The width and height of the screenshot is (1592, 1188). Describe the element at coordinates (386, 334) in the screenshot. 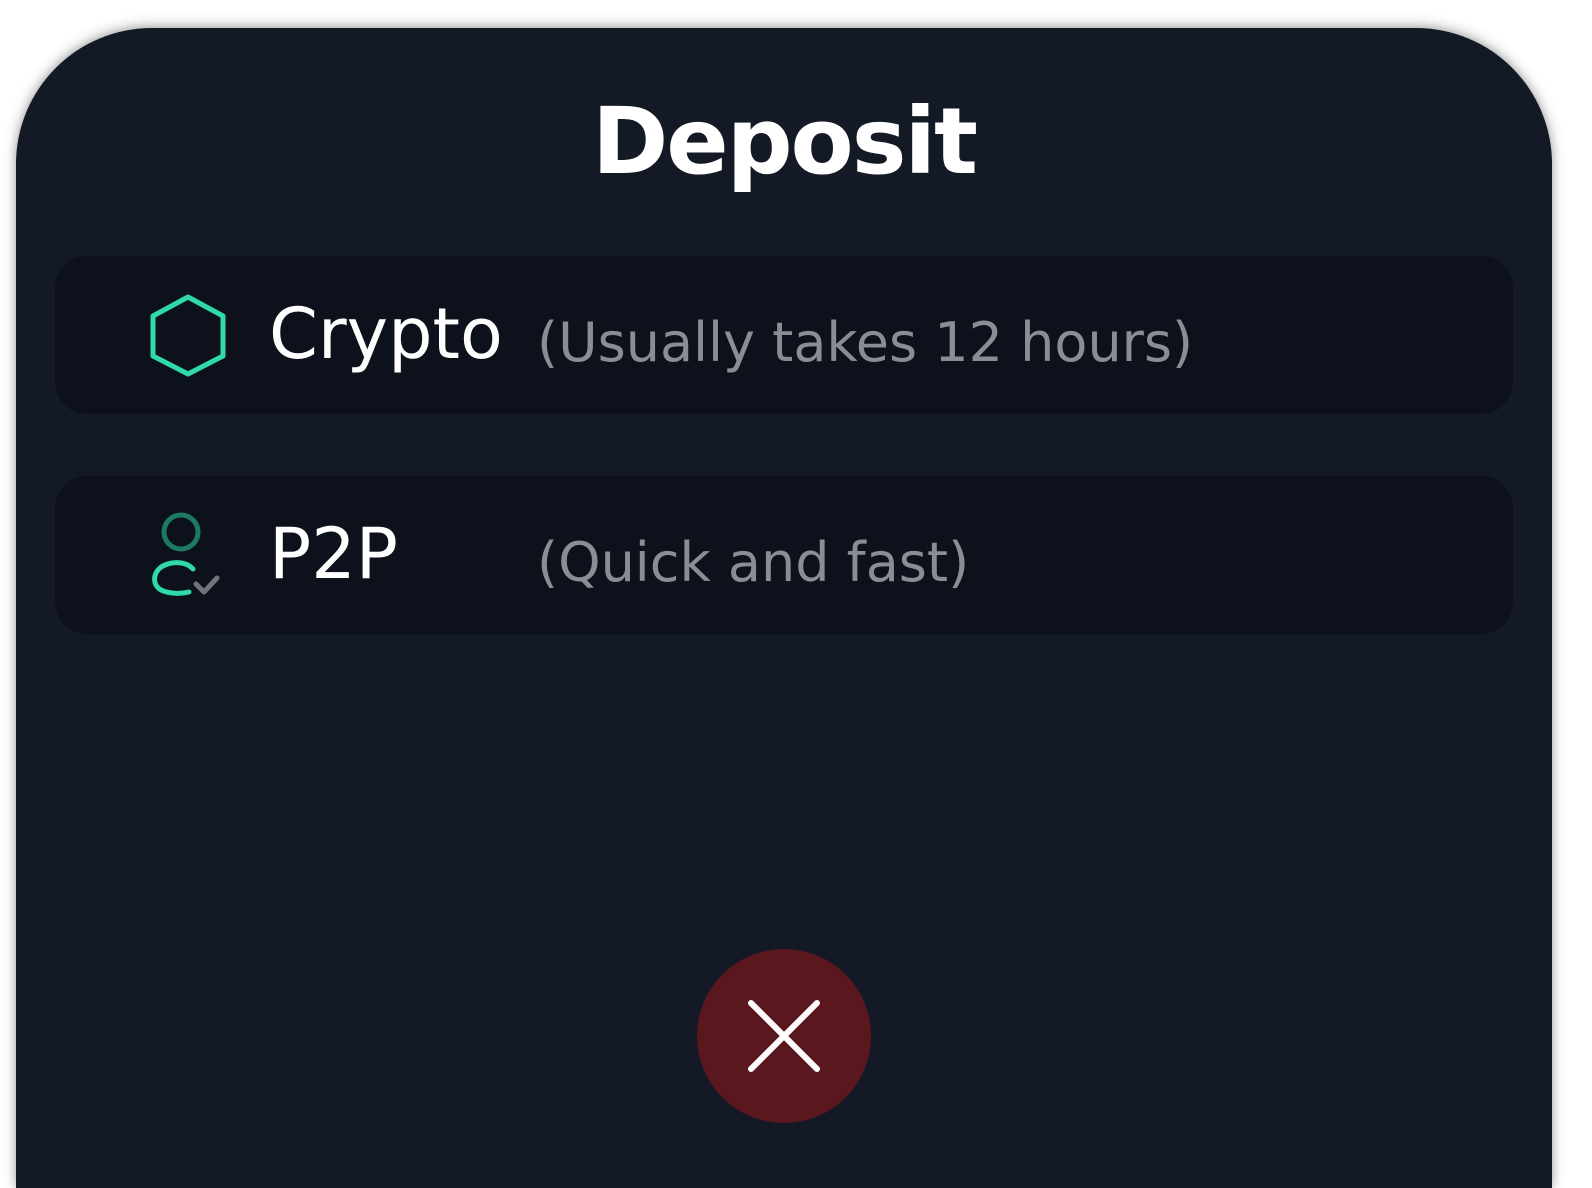

I see `option-label: Crypto` at that location.